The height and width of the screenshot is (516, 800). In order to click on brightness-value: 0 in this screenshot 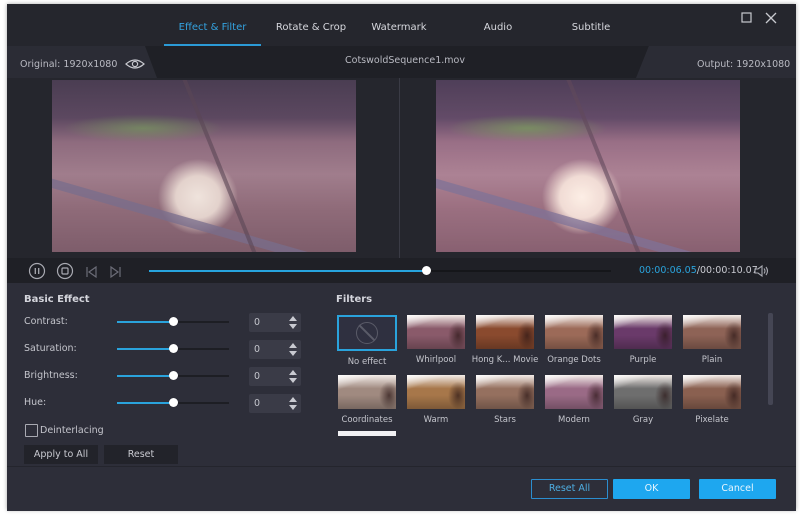, I will do `click(257, 376)`.